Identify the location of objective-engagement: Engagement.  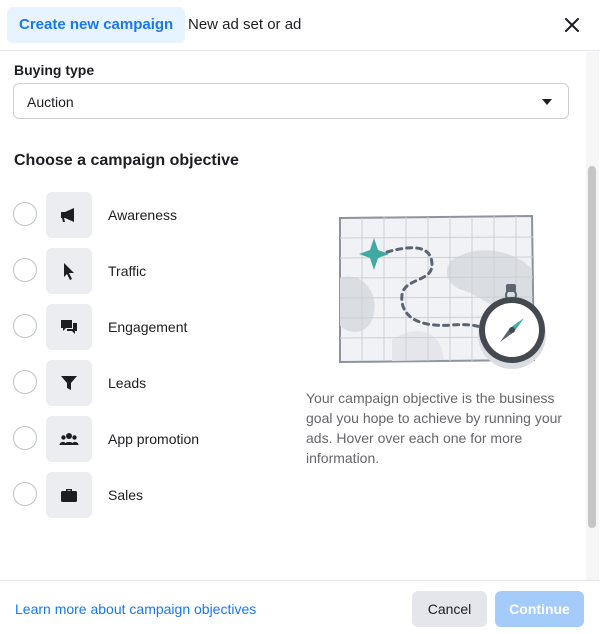
(137, 327).